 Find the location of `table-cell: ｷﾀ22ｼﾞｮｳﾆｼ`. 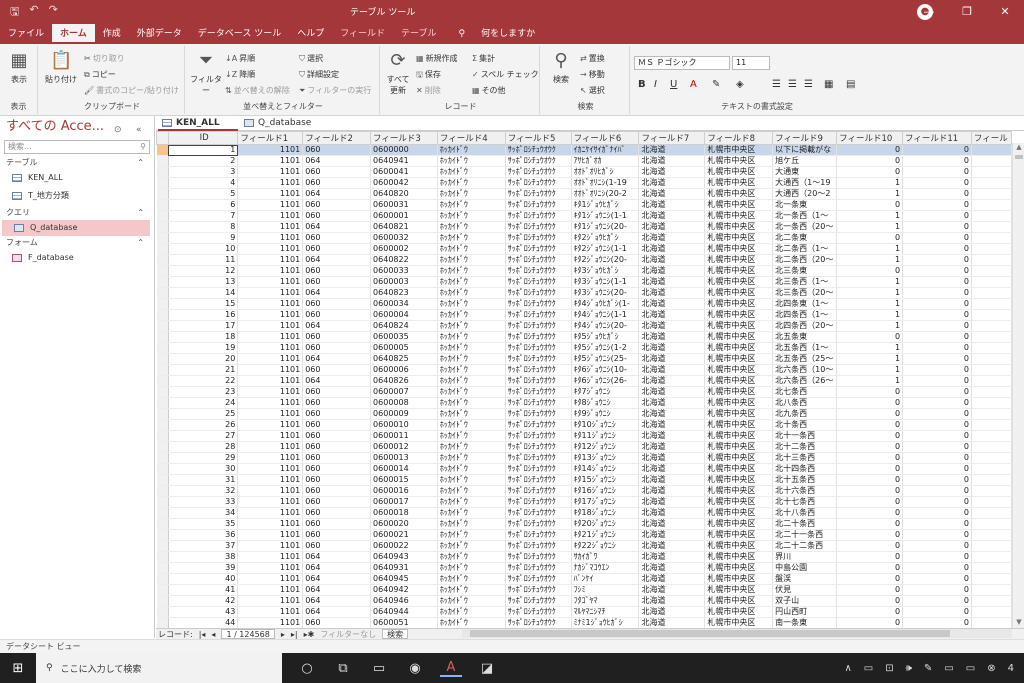

table-cell: ｷﾀ22ｼﾞｮｳﾆｼ is located at coordinates (605, 546).